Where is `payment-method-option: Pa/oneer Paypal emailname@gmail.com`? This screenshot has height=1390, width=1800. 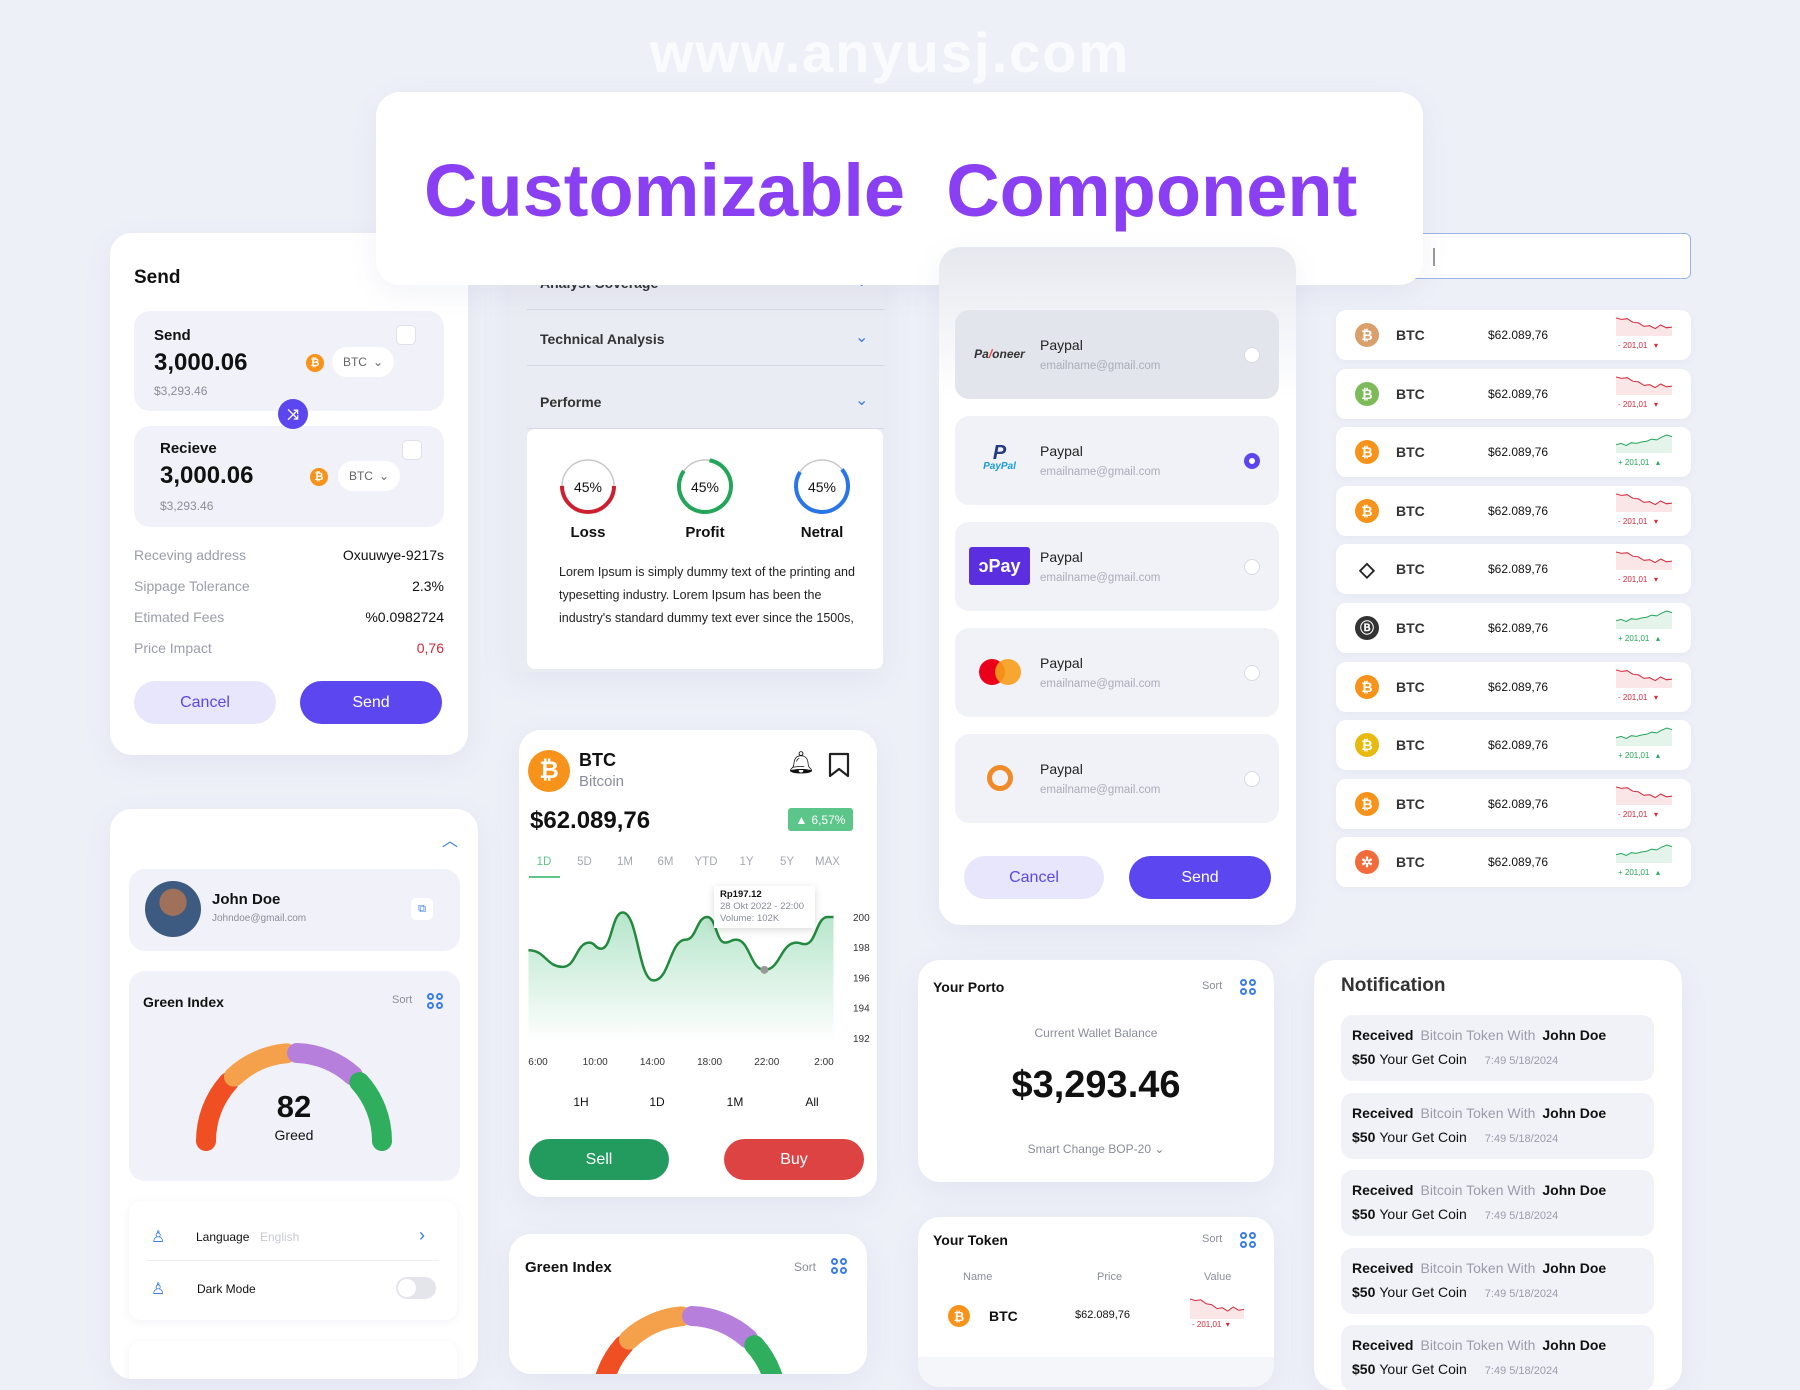 payment-method-option: Pa/oneer Paypal emailname@gmail.com is located at coordinates (1117, 354).